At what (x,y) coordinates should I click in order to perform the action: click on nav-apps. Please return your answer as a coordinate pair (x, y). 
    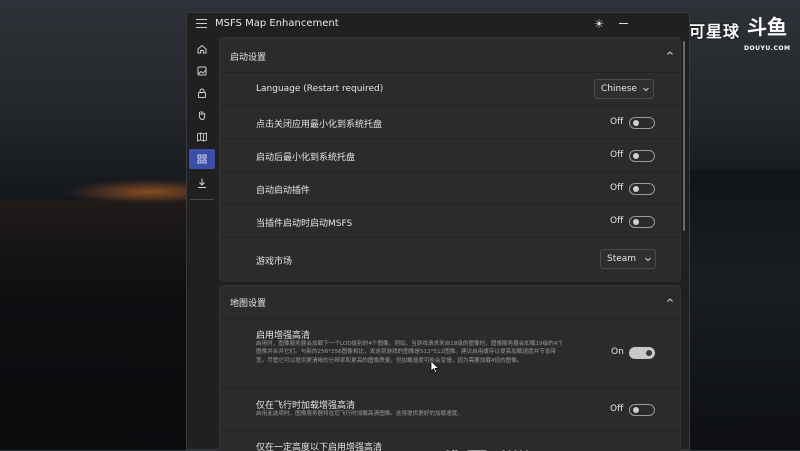
    Looking at the image, I should click on (202, 159).